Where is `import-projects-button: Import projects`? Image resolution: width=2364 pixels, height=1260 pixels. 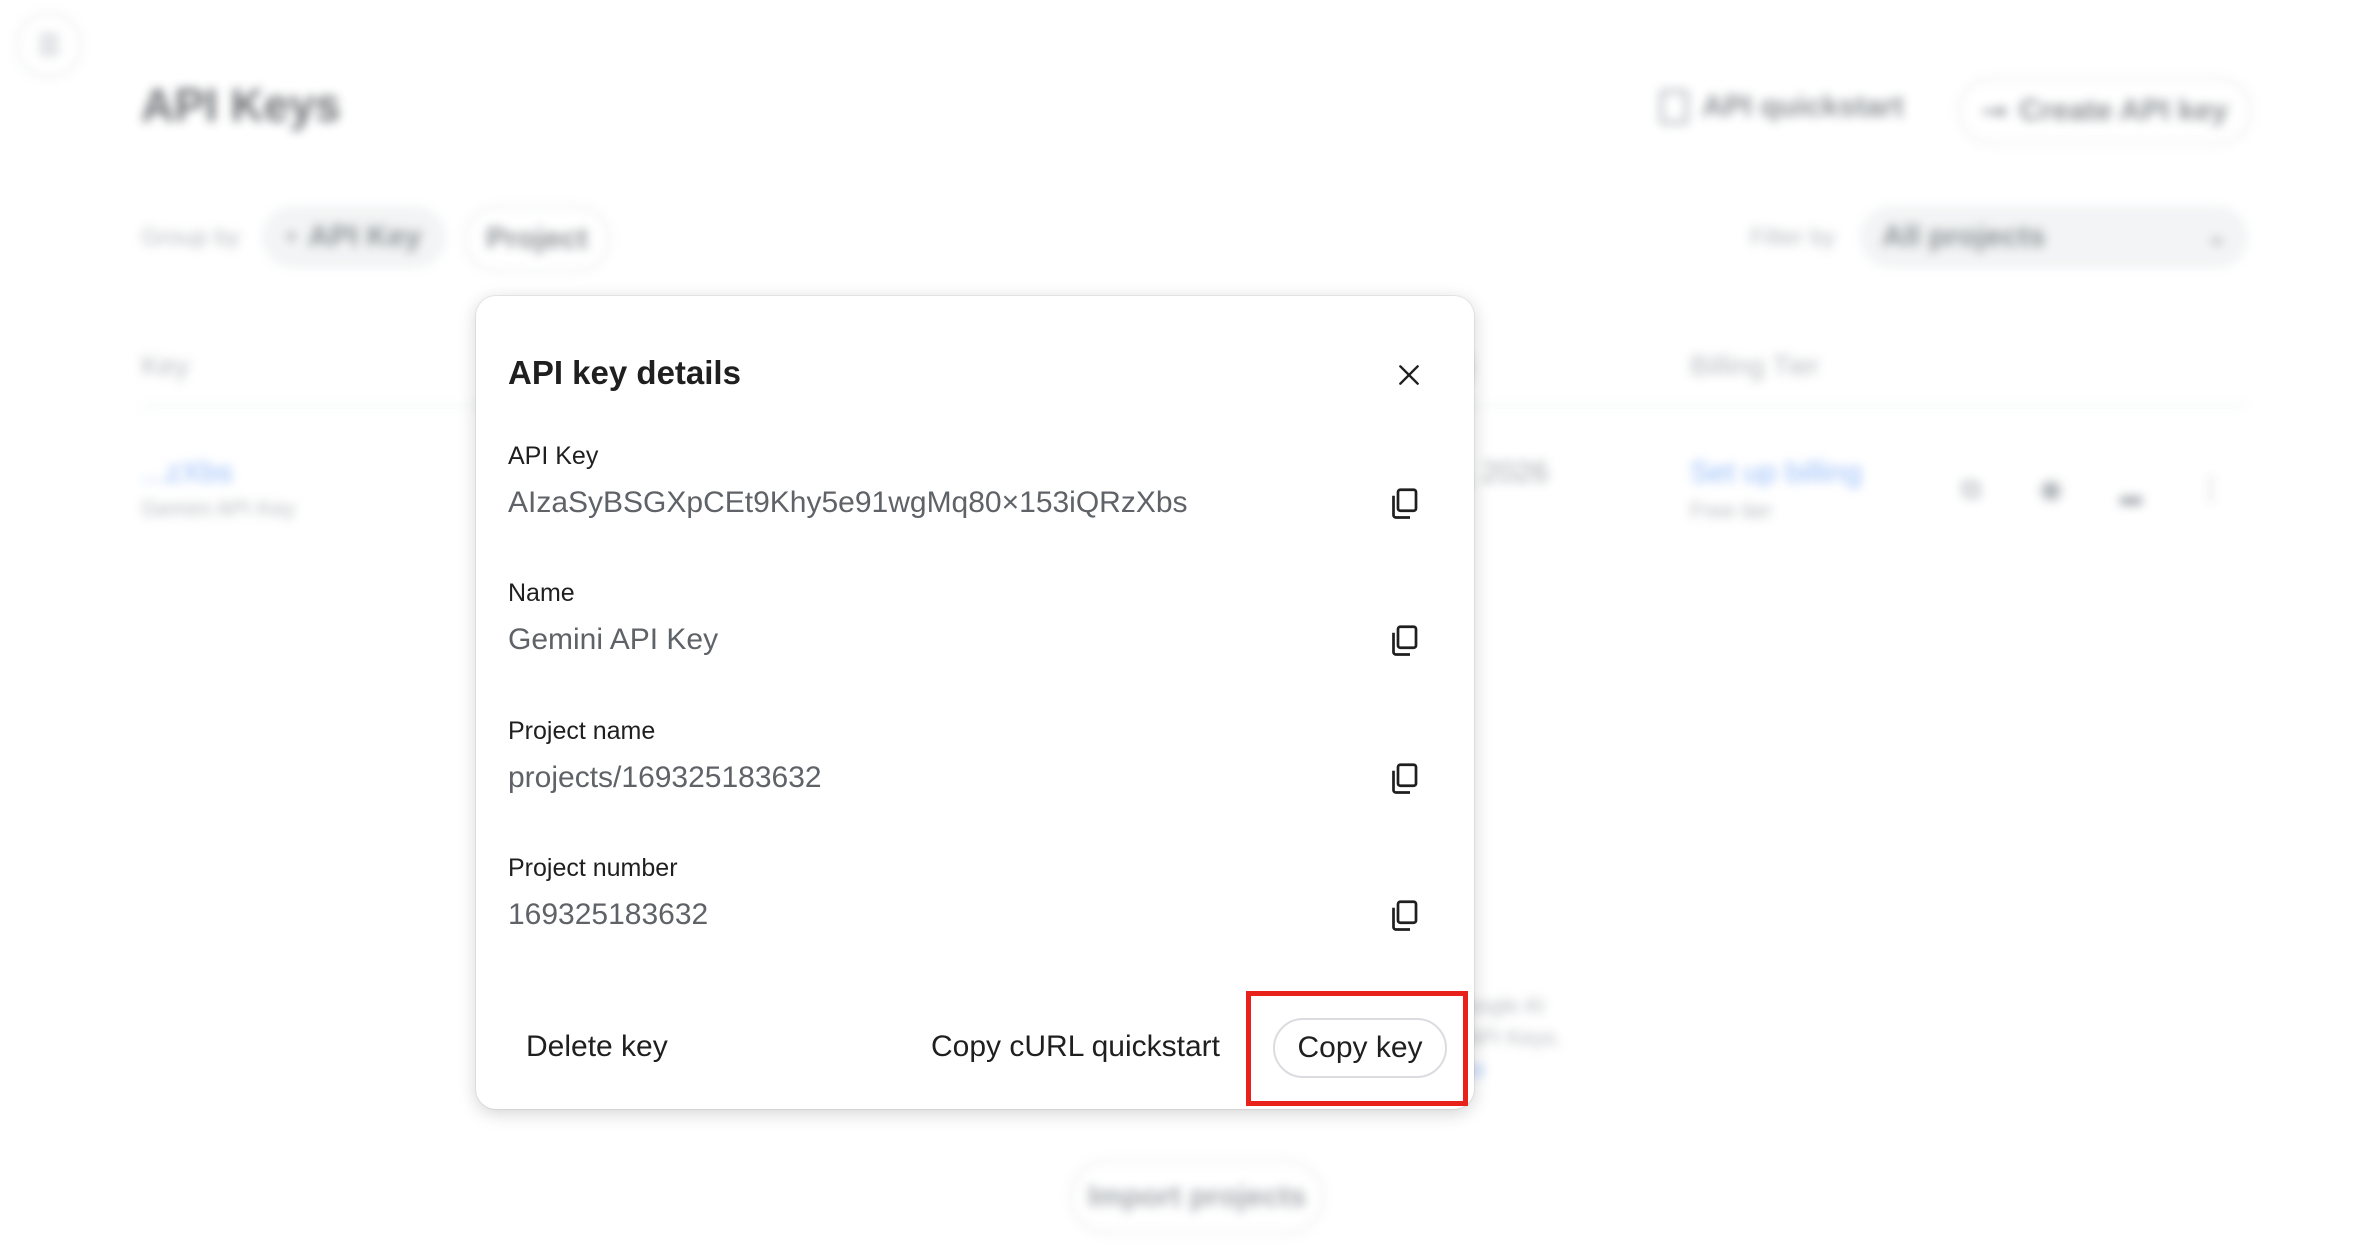 import-projects-button: Import projects is located at coordinates (1197, 1197).